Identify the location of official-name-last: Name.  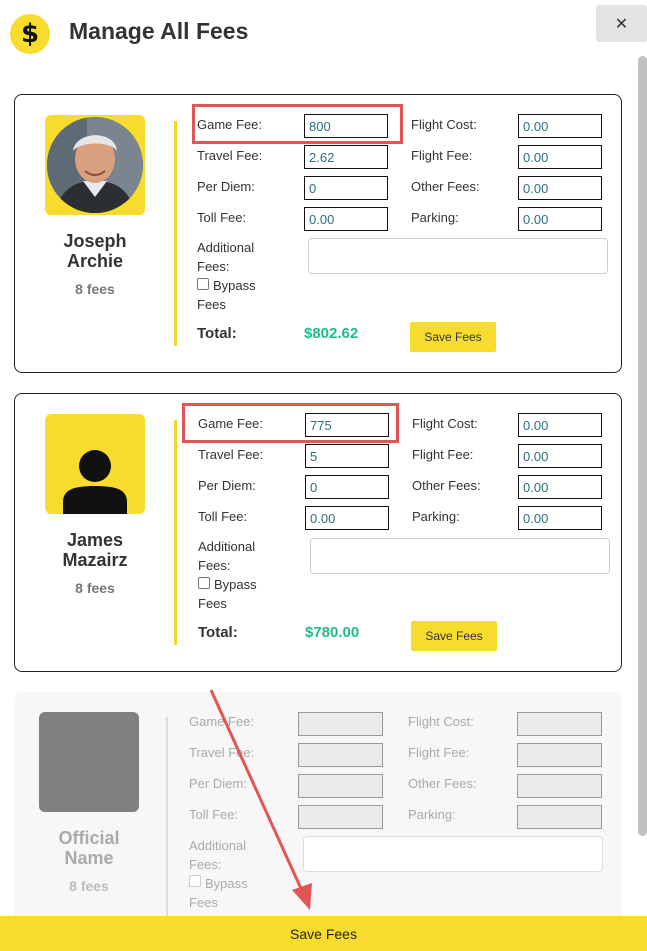
(89, 858).